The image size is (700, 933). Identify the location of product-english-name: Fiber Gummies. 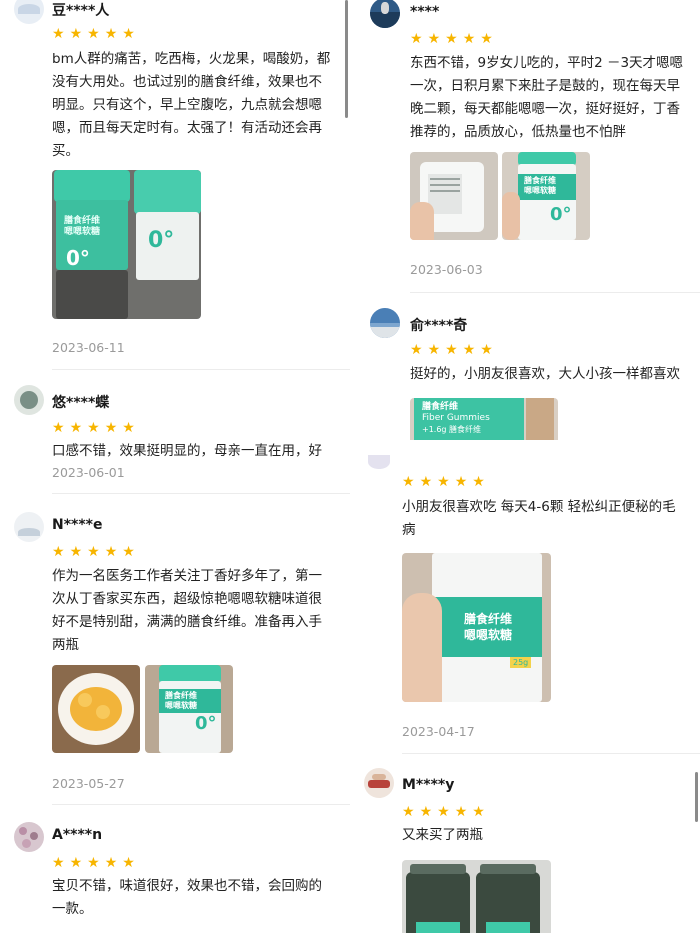
(456, 418).